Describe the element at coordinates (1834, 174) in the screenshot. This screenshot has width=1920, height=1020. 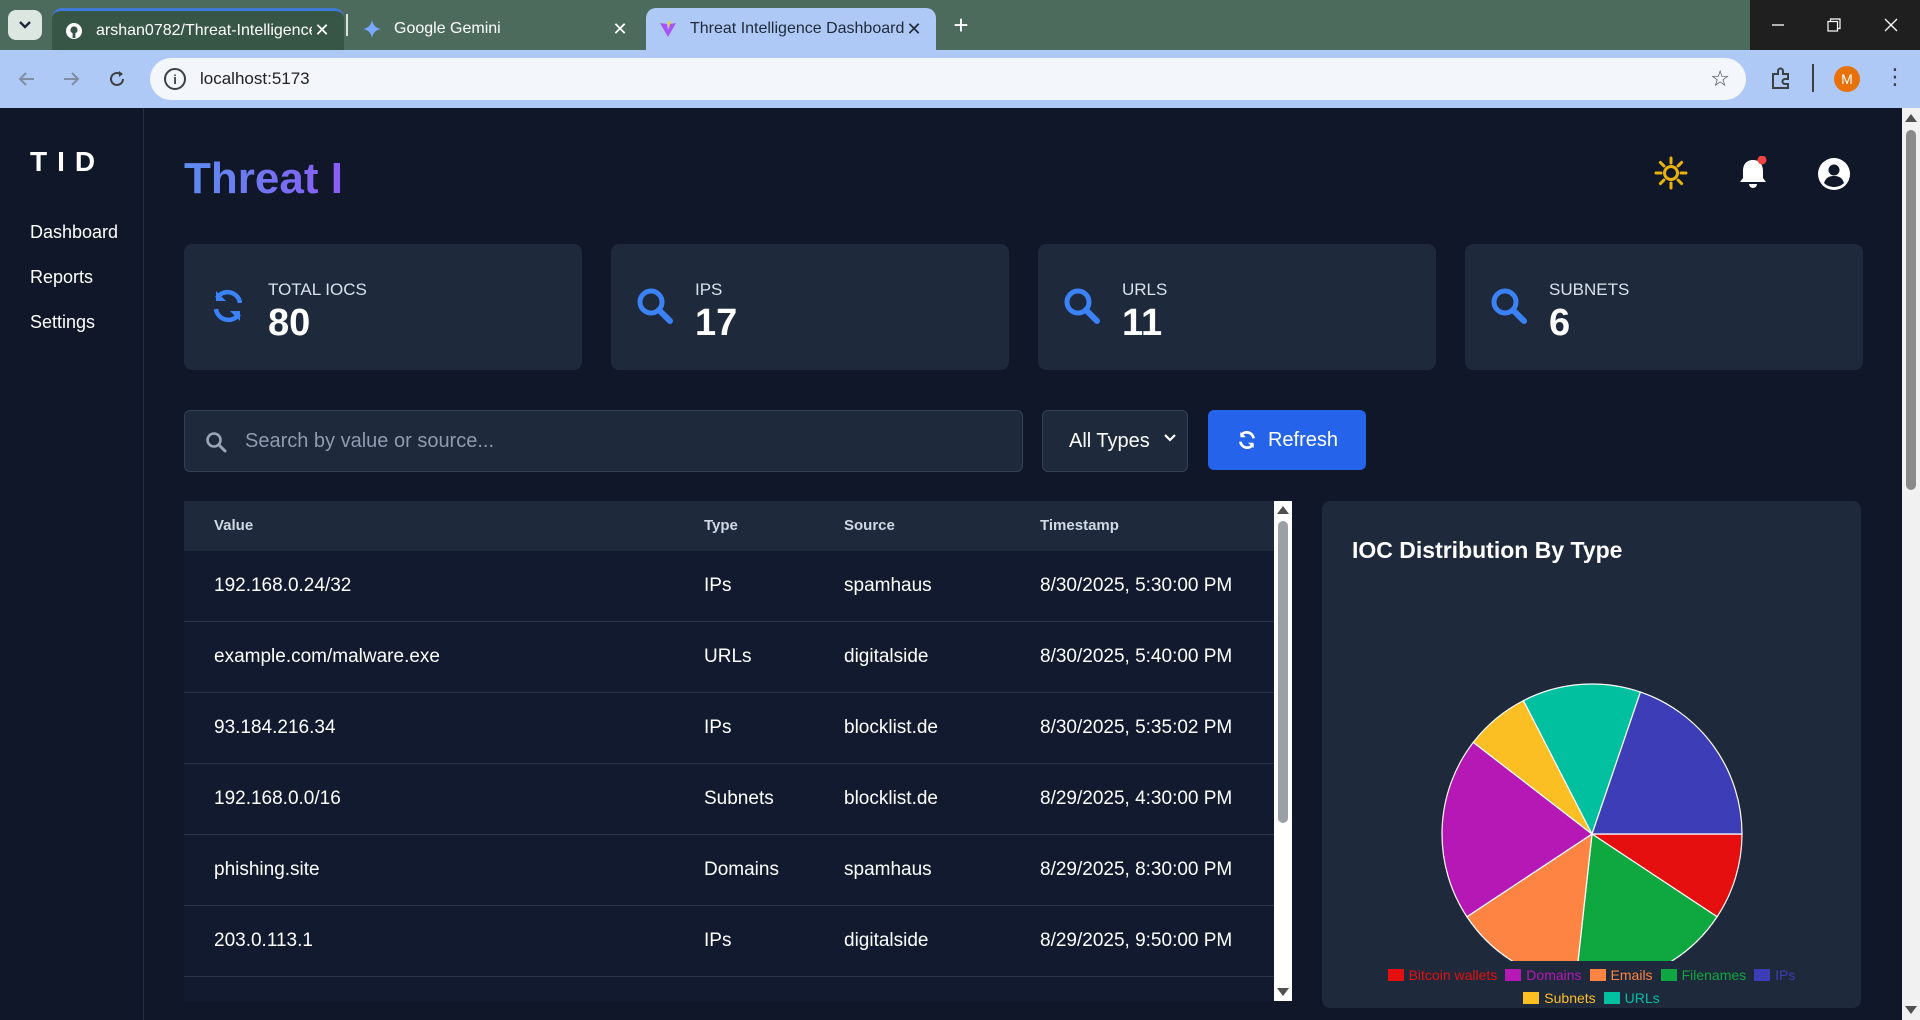
I see `user-account-icon` at that location.